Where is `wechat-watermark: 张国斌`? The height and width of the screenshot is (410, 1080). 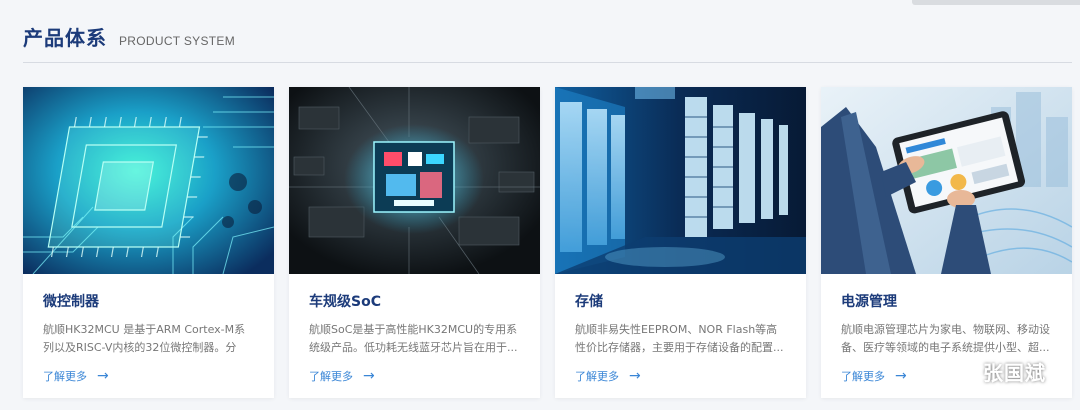 wechat-watermark: 张国斌 is located at coordinates (994, 371).